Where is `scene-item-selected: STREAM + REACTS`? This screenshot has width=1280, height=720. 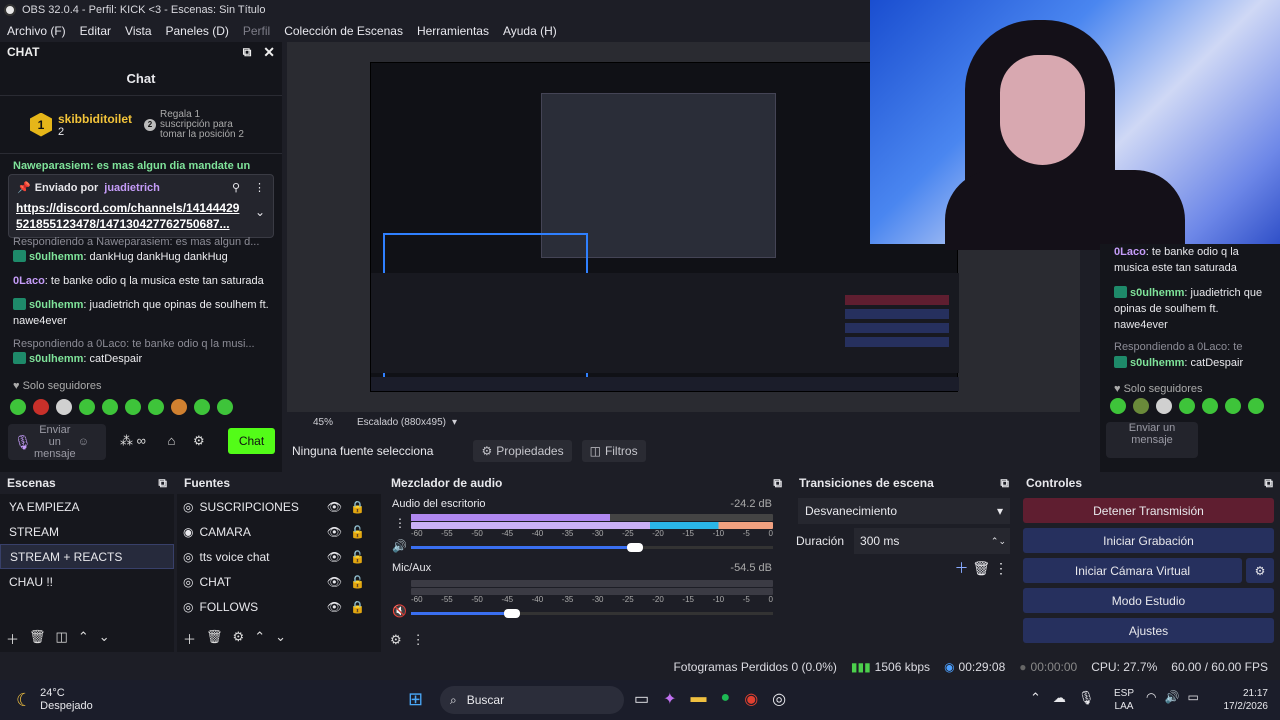 scene-item-selected: STREAM + REACTS is located at coordinates (87, 556).